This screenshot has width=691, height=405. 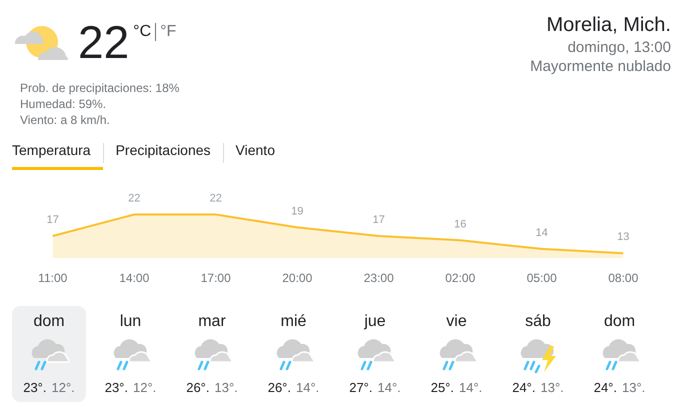 I want to click on data-label: 19, so click(x=297, y=211).